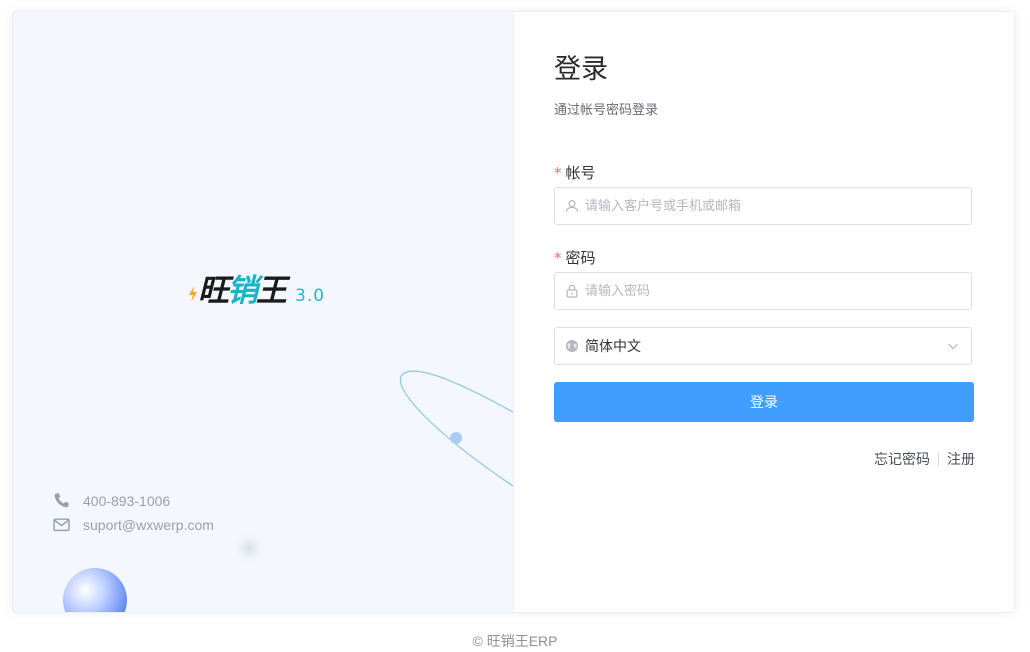 The height and width of the screenshot is (652, 1030). I want to click on phone-icon, so click(61, 500).